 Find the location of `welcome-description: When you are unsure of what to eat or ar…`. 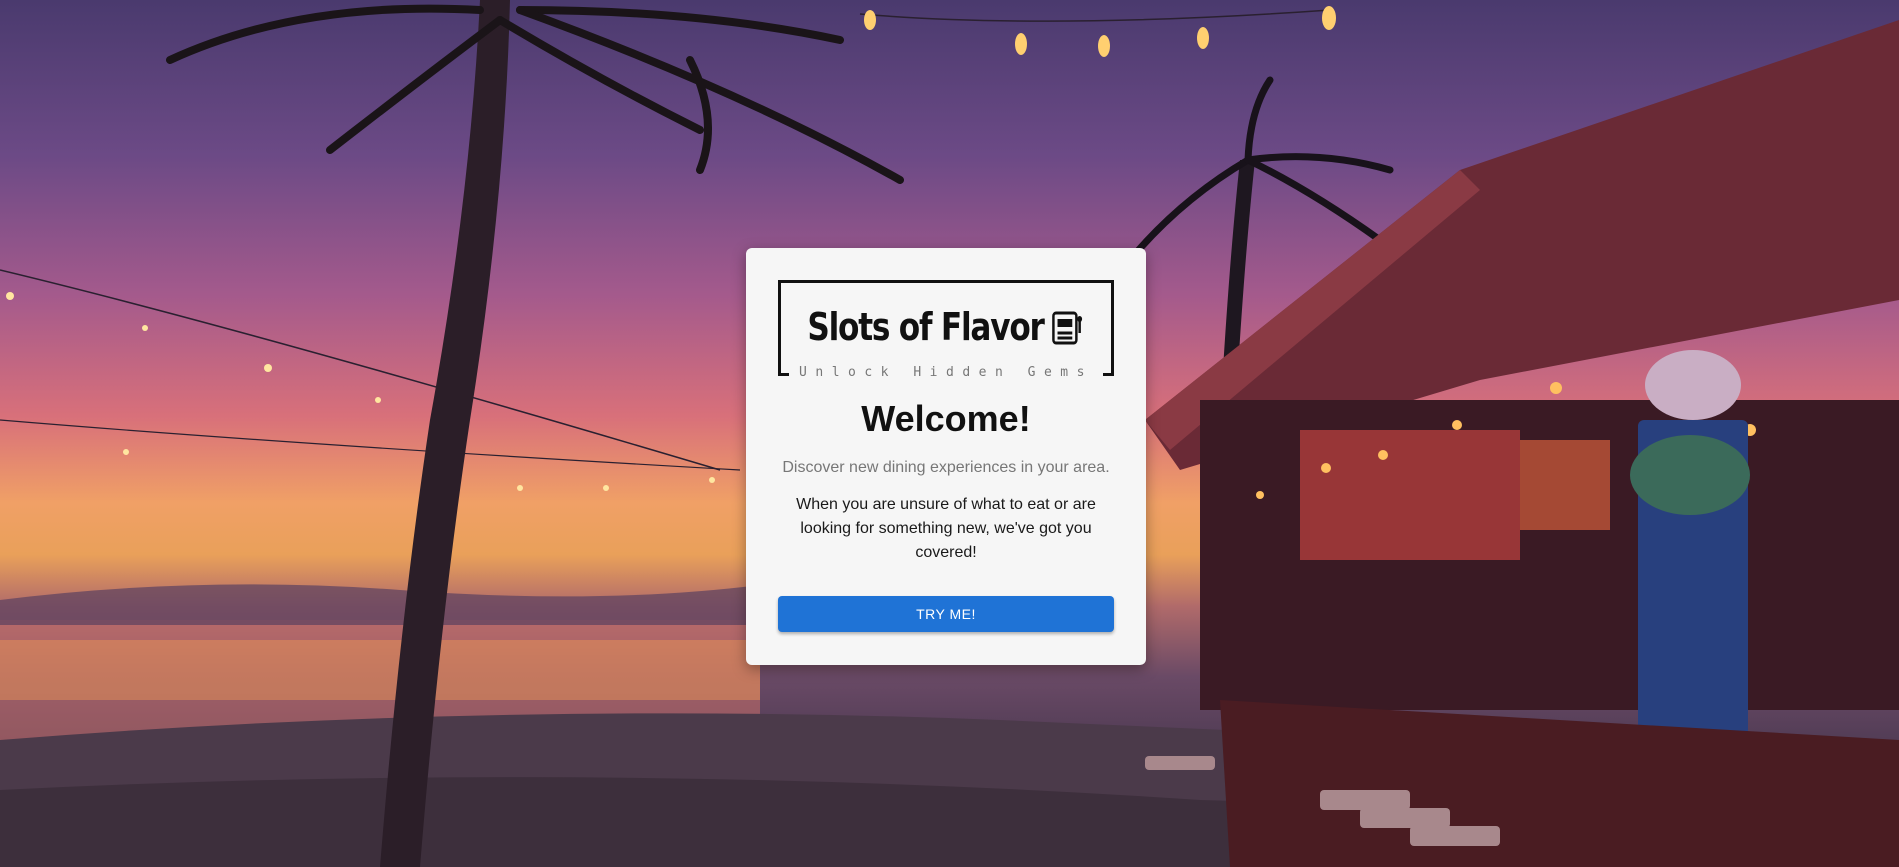

welcome-description: When you are unsure of what to eat or ar… is located at coordinates (946, 528).